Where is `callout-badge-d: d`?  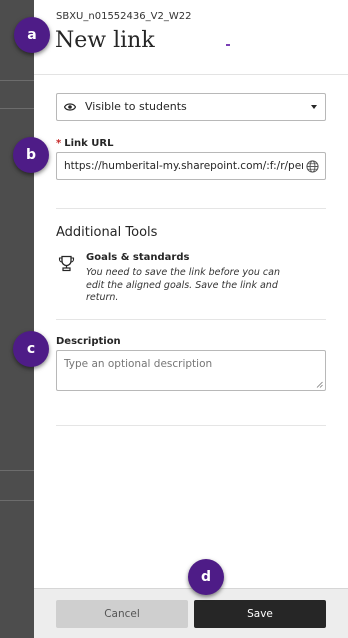 callout-badge-d: d is located at coordinates (206, 577).